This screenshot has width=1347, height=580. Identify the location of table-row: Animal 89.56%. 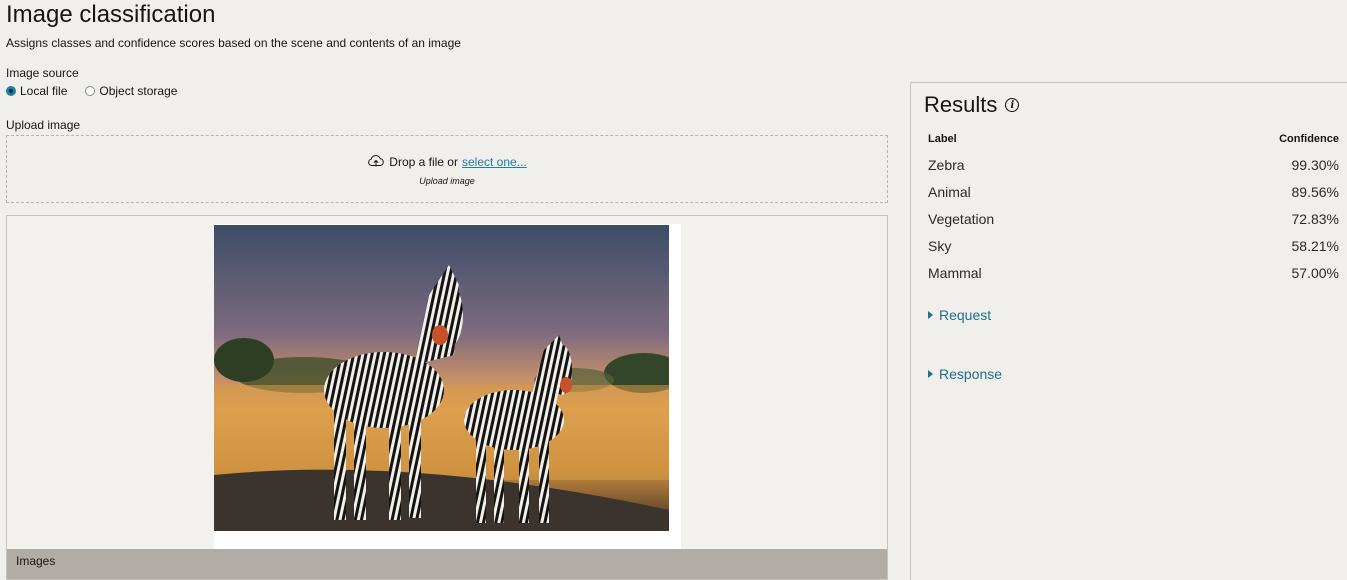
(1133, 191).